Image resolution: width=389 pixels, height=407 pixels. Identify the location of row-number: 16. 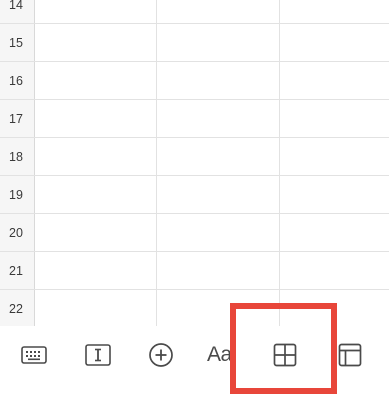
(16, 80).